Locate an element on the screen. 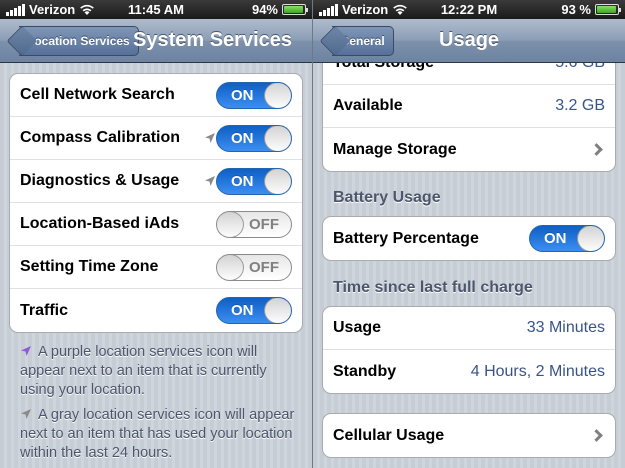 This screenshot has height=468, width=625. nav-bar: Location Services System Services is located at coordinates (156, 41).